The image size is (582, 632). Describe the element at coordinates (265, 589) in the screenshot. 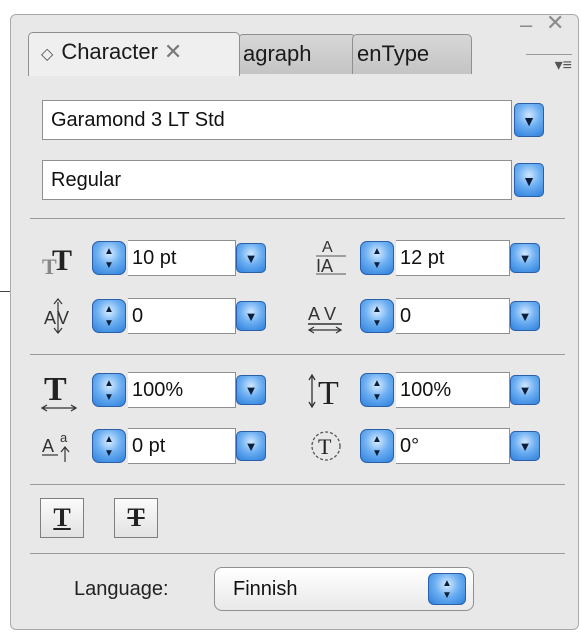

I see `language-value: Finnish` at that location.